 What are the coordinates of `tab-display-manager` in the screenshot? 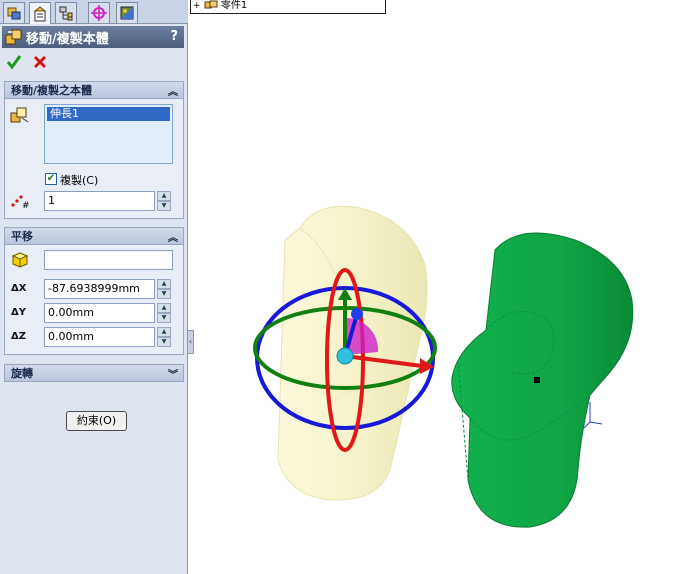 It's located at (127, 12).